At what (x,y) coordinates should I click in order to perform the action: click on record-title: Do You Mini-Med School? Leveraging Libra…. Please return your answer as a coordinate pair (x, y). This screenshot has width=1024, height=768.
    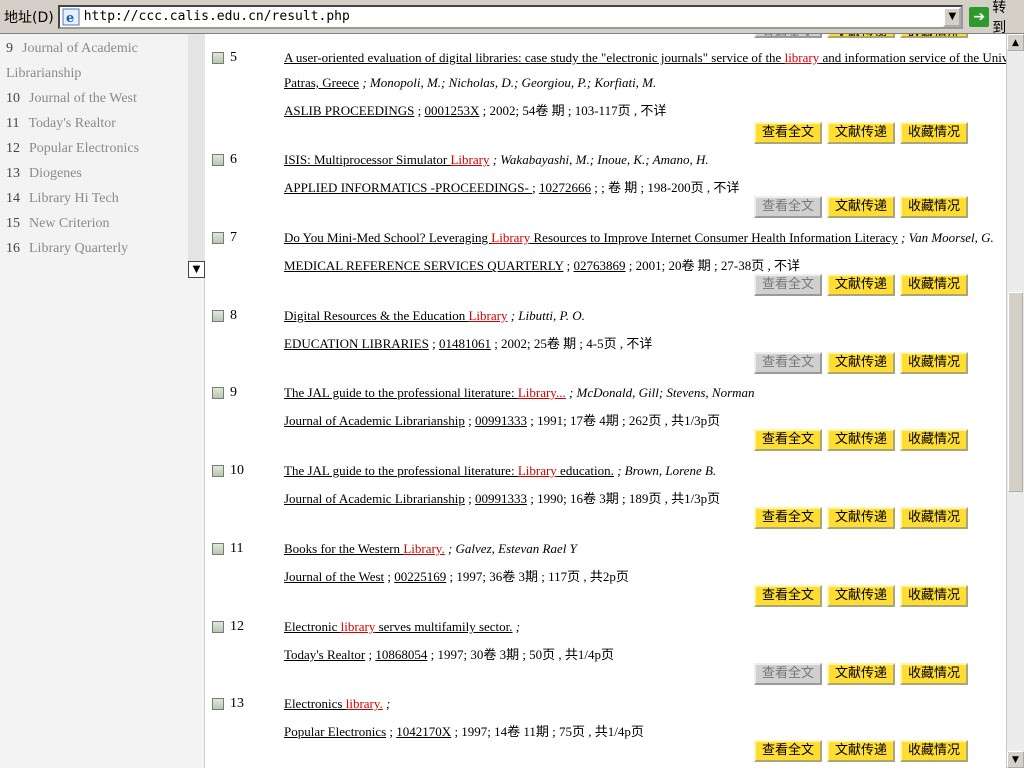
    Looking at the image, I should click on (591, 237).